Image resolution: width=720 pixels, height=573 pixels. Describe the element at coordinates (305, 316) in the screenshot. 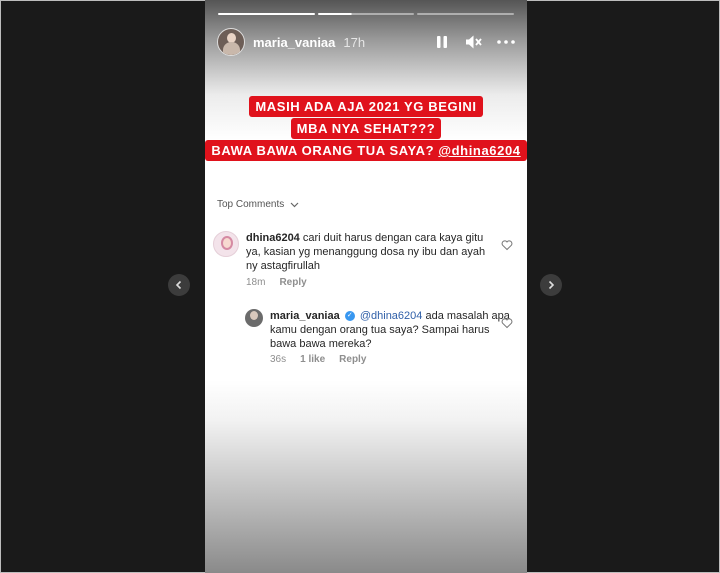

I see `comment-username: maria_vaniaa` at that location.